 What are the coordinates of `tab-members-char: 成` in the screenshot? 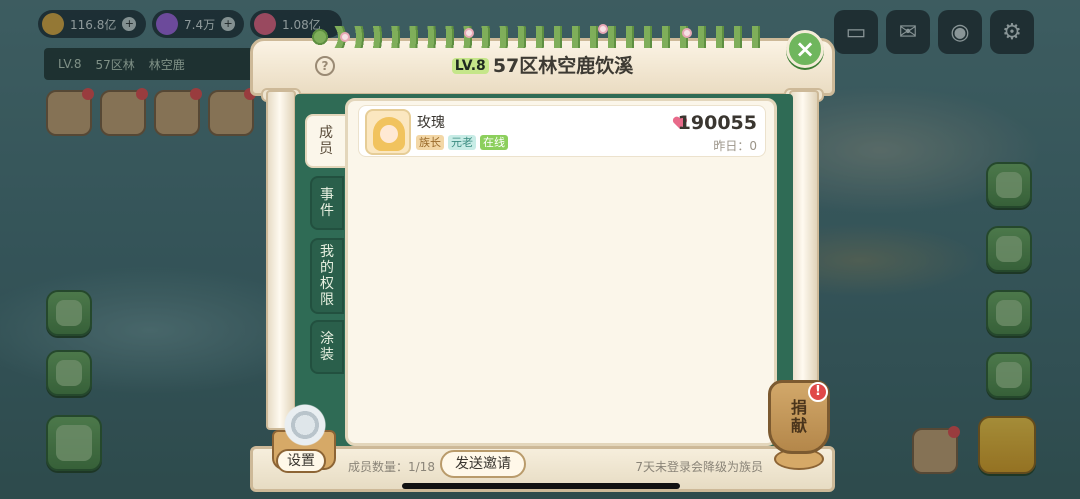 It's located at (326, 133).